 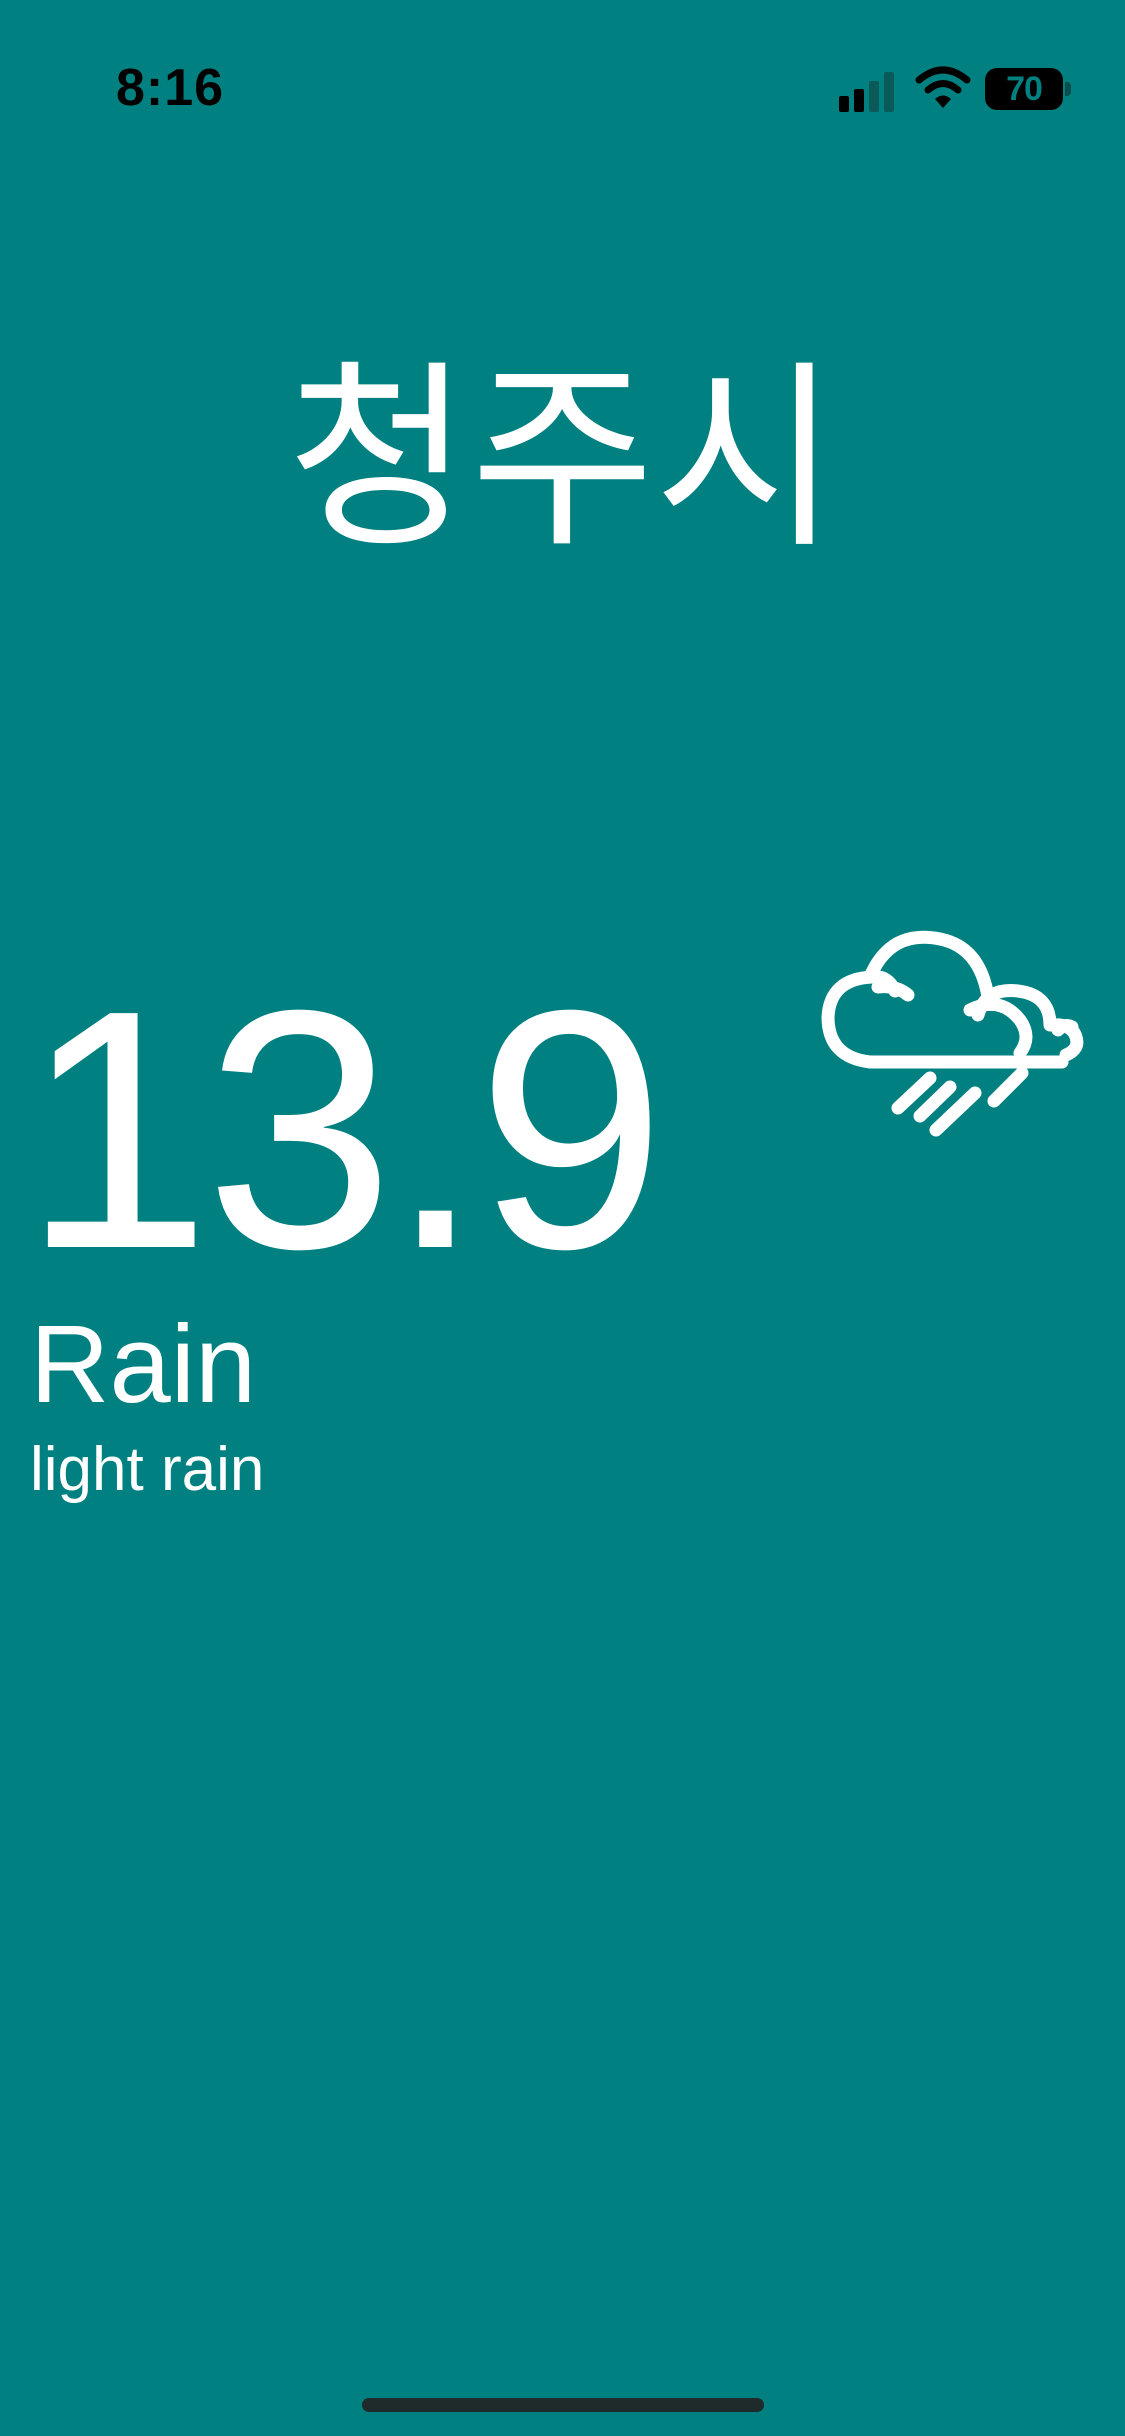 What do you see at coordinates (143, 1364) in the screenshot?
I see `weather-condition: Rain` at bounding box center [143, 1364].